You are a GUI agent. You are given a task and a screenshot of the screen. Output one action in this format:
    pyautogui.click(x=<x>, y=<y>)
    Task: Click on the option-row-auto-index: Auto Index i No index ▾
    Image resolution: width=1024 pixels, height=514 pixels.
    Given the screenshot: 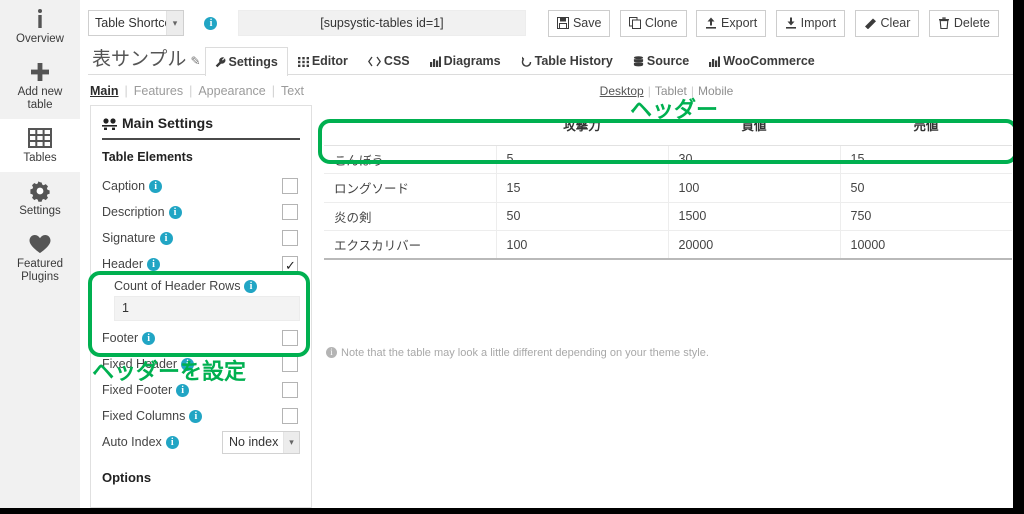 What is the action you would take?
    pyautogui.click(x=201, y=443)
    